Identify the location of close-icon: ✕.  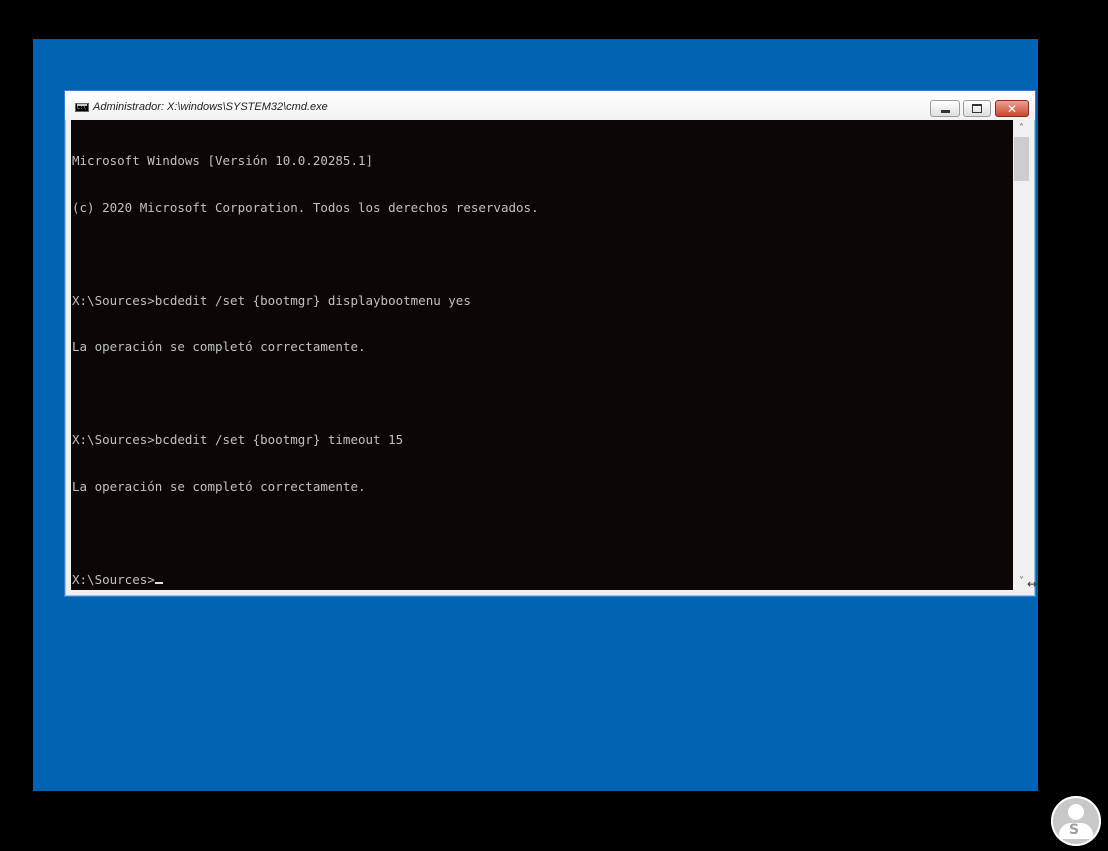
(1012, 108).